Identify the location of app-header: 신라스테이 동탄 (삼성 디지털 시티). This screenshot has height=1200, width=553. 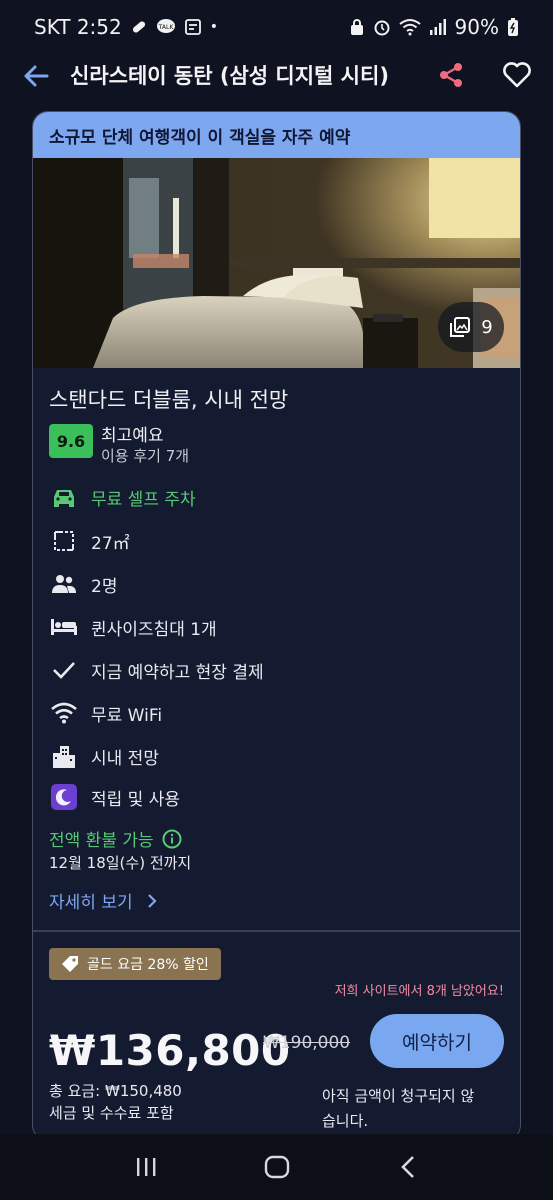
(276, 77).